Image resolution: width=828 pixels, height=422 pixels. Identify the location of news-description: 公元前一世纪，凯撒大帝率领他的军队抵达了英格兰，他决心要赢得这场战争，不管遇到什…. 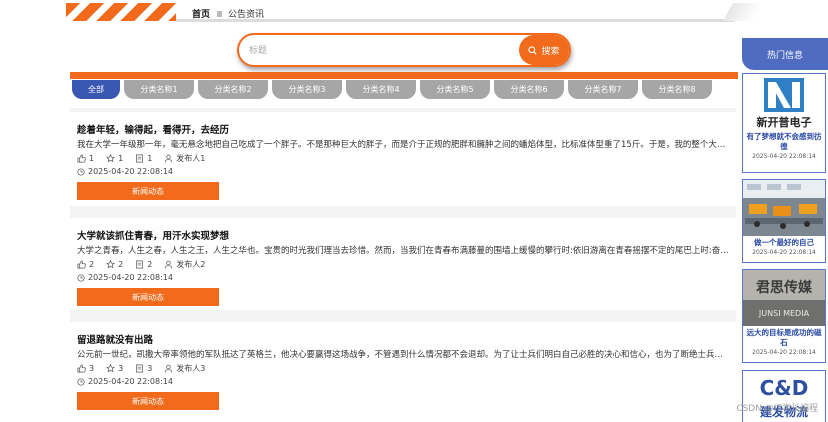
(404, 355).